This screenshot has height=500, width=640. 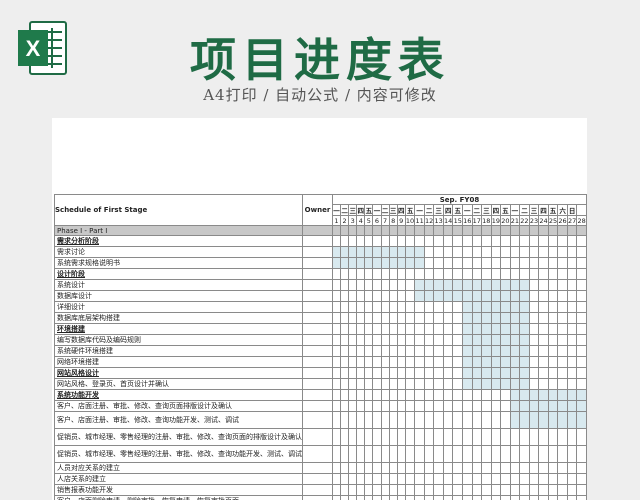 I want to click on day-number-cell: 16, so click(x=467, y=220).